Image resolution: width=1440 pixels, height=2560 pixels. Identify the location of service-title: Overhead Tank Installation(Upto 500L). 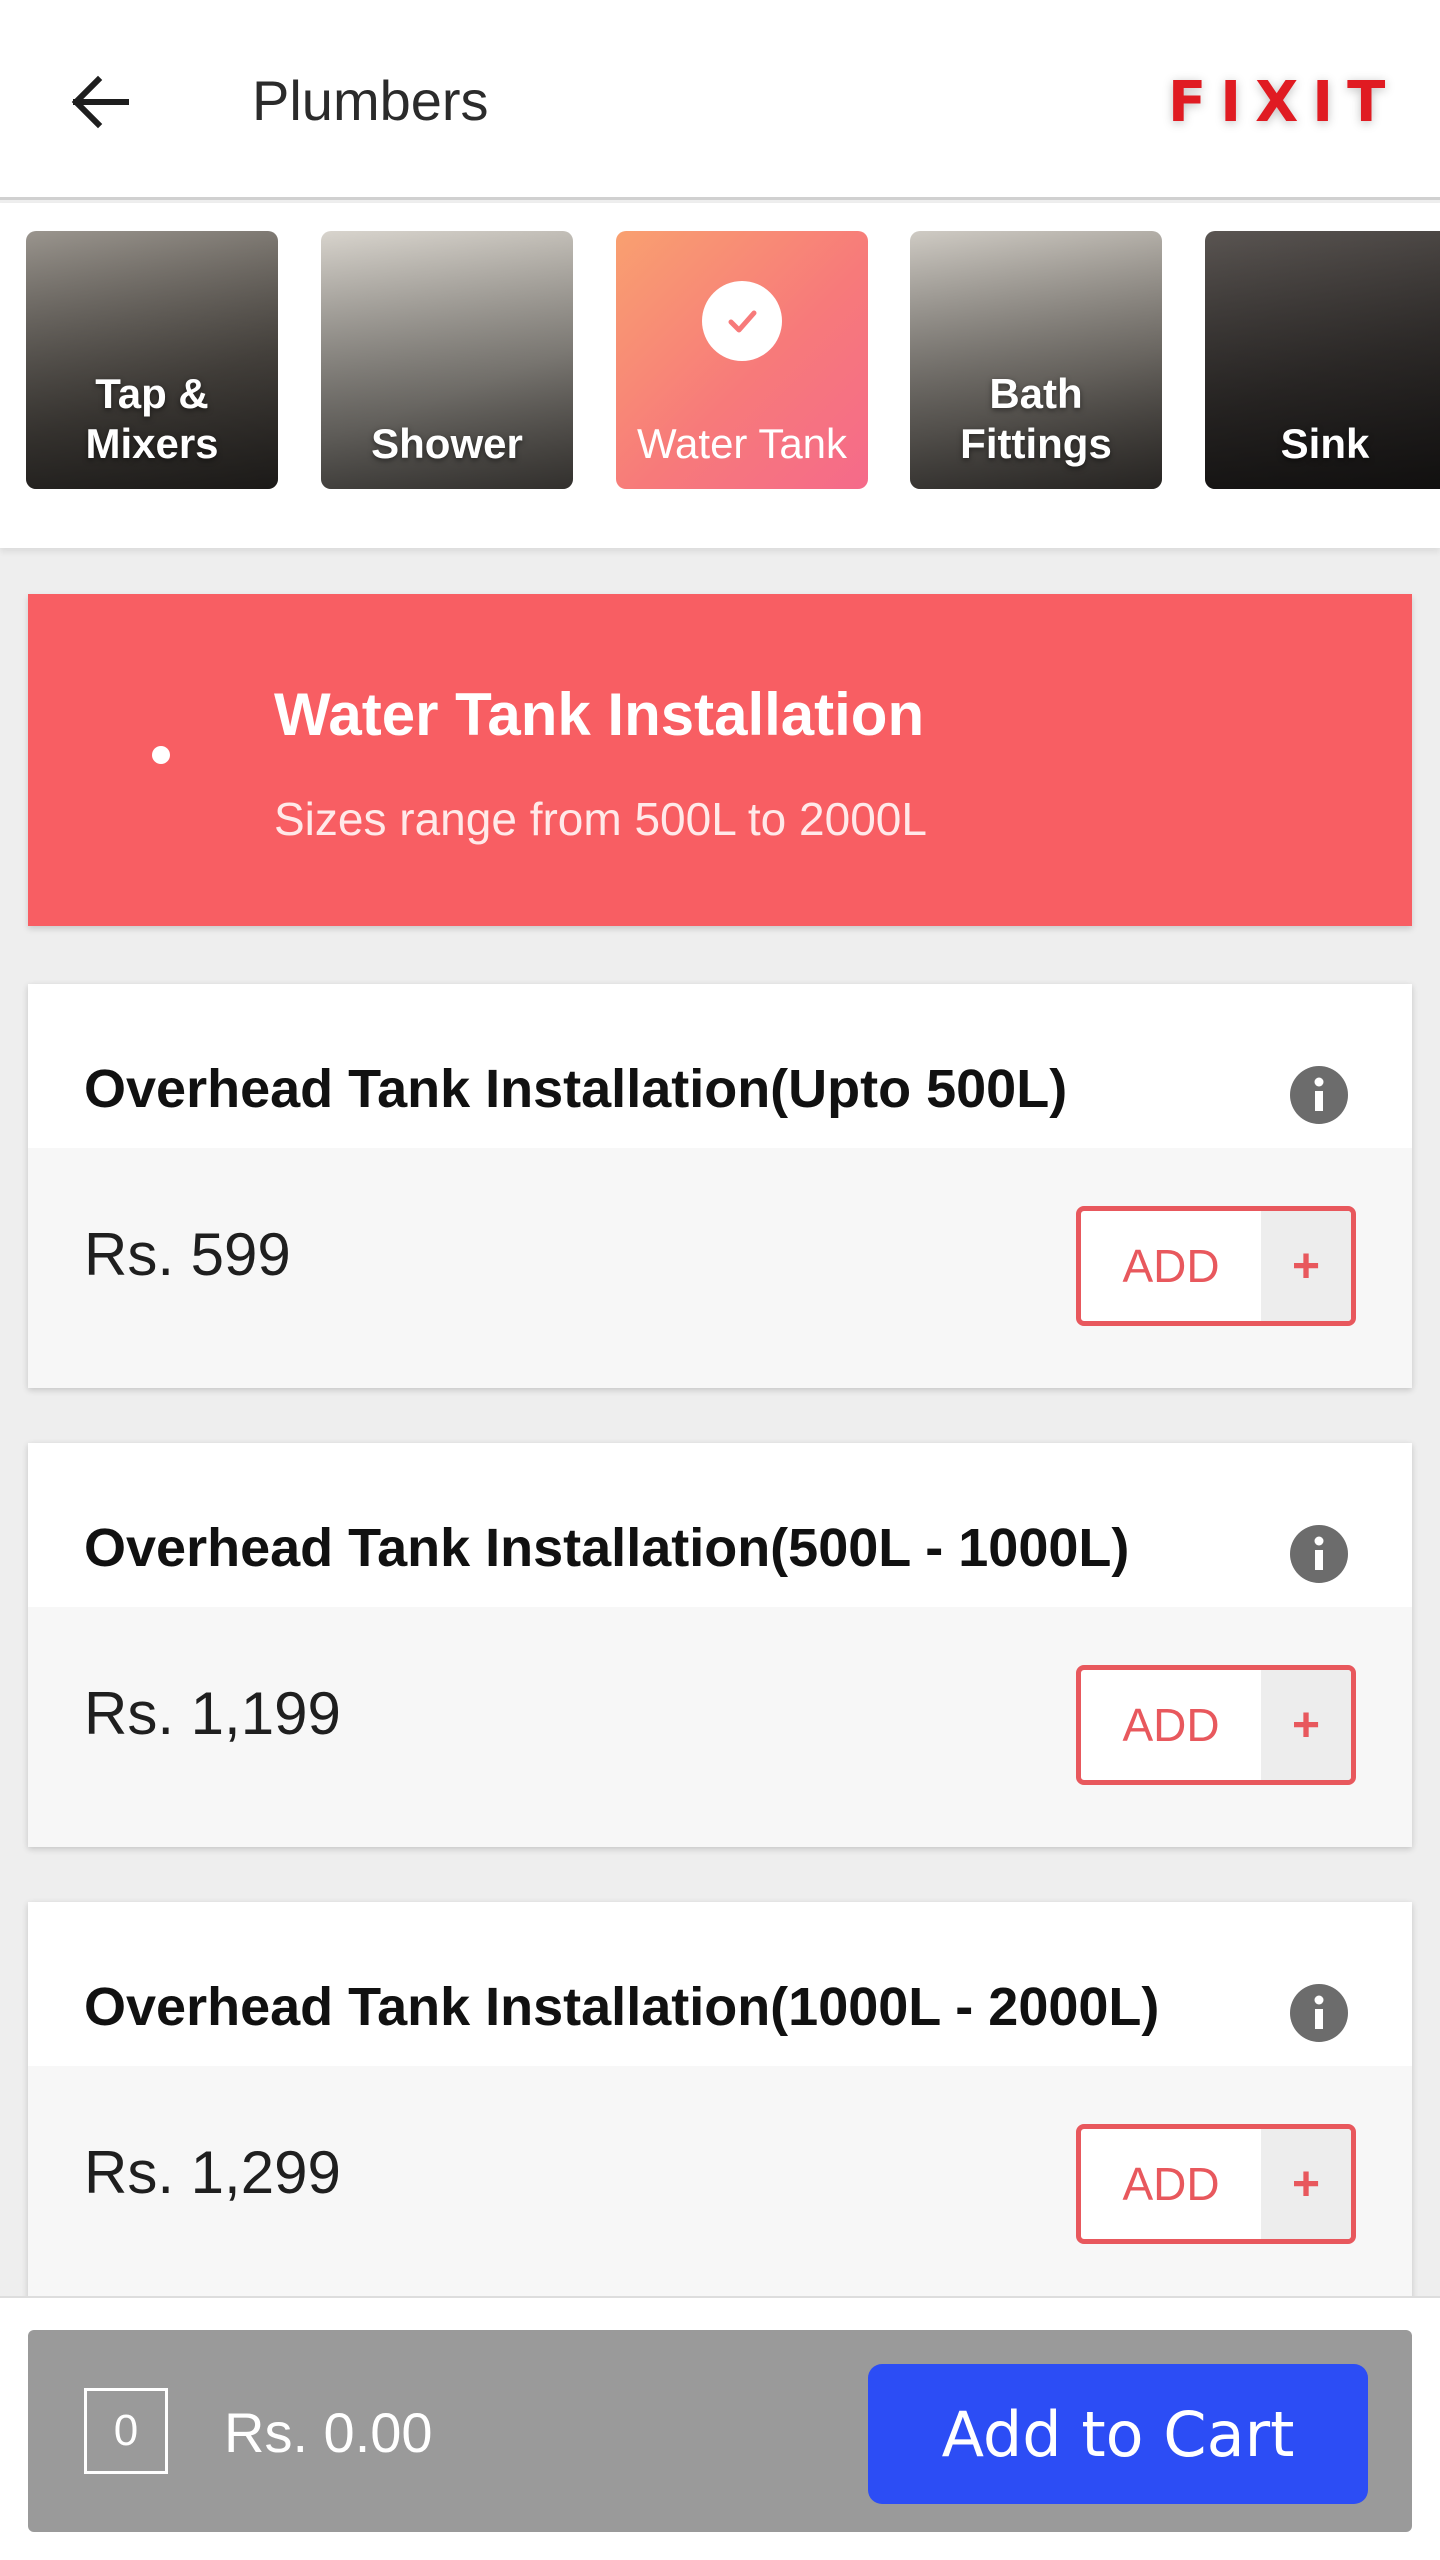
(576, 1089).